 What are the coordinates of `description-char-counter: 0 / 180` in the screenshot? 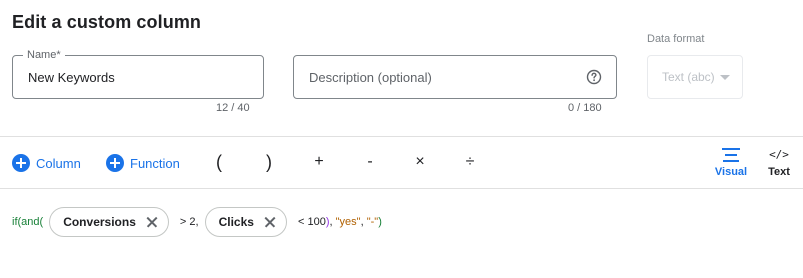 It's located at (585, 108).